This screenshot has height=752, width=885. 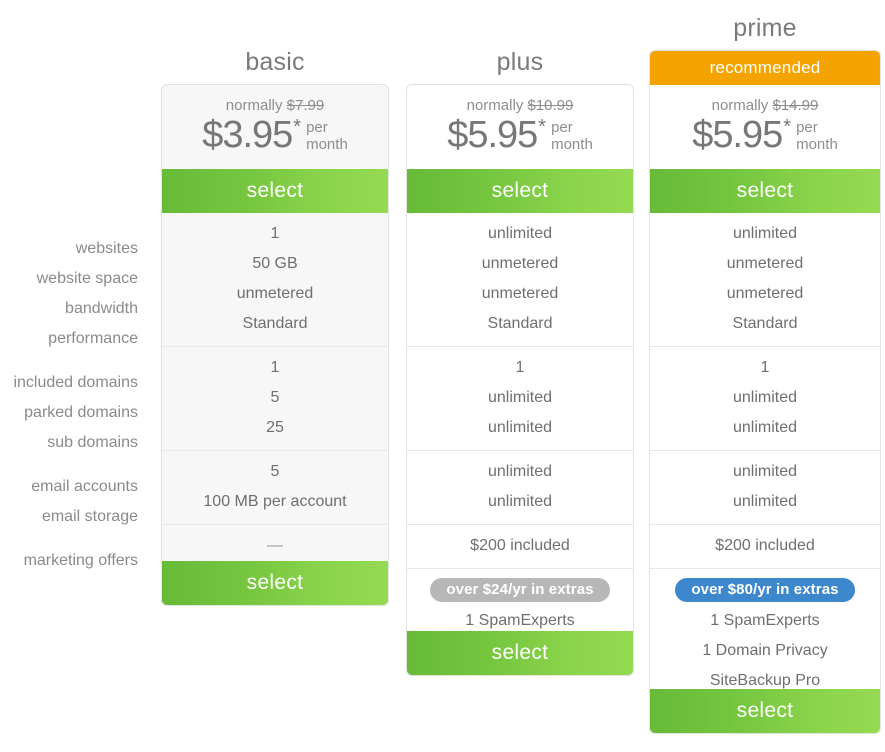 I want to click on feature-group-domains-basic: 1 5 25, so click(x=275, y=398).